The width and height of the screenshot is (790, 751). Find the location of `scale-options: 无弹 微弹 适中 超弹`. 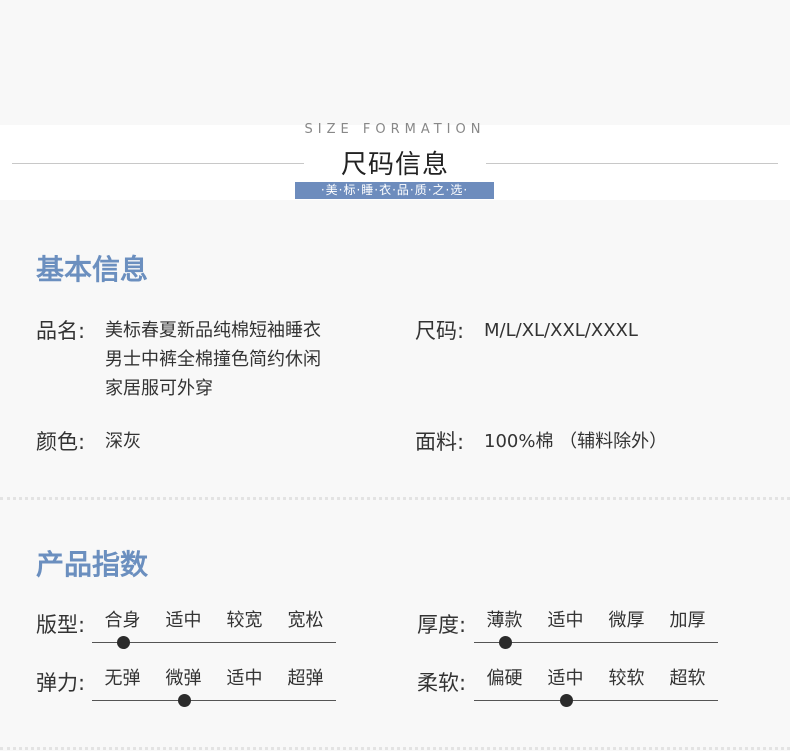

scale-options: 无弹 微弹 适中 超弹 is located at coordinates (214, 679).